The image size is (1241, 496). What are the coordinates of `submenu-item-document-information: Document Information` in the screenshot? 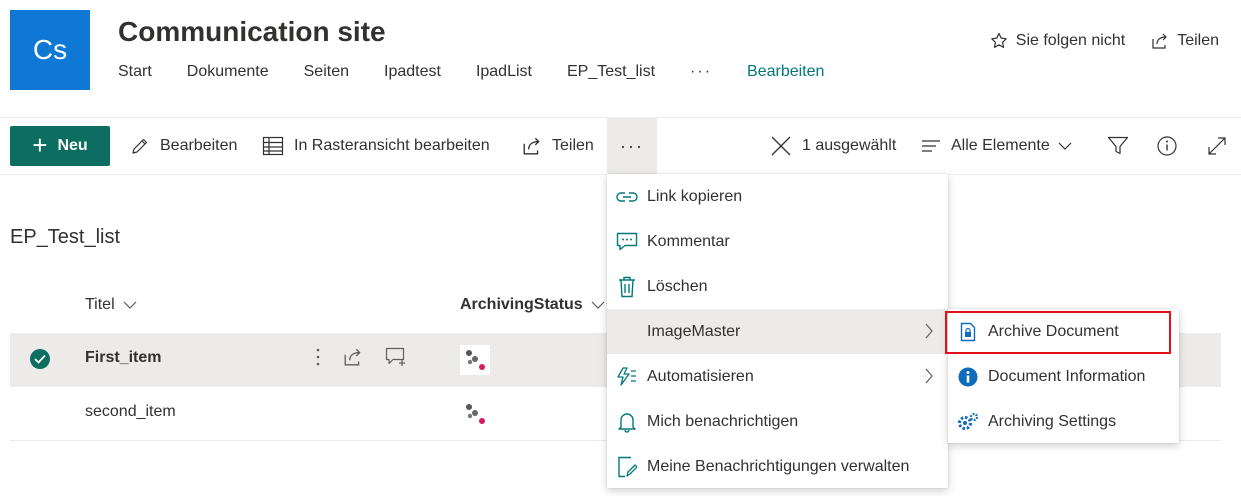 It's located at (1063, 376).